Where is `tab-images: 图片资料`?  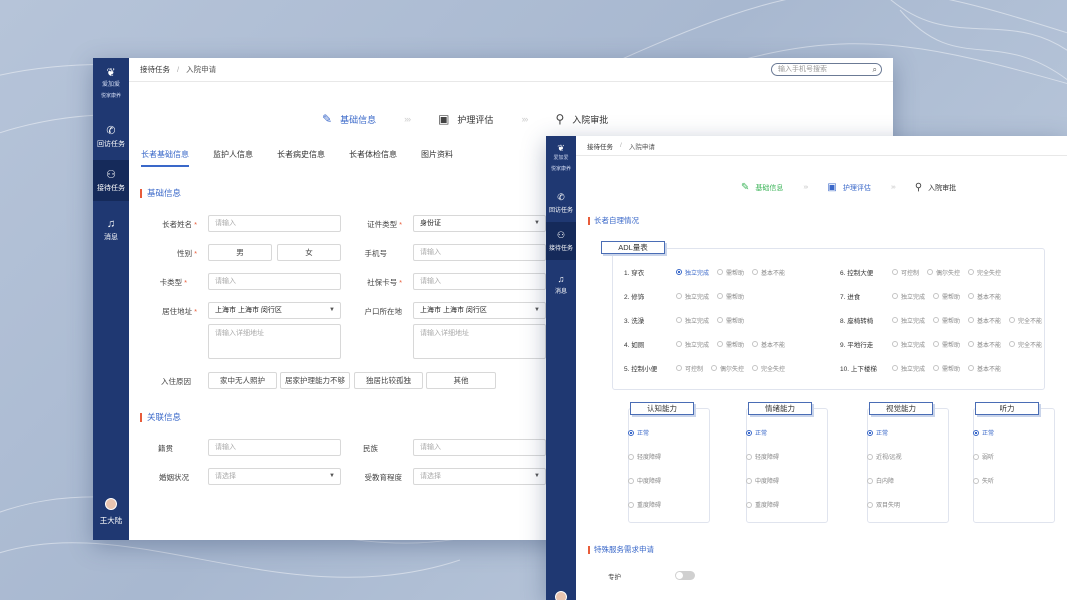
tab-images: 图片资料 is located at coordinates (437, 158).